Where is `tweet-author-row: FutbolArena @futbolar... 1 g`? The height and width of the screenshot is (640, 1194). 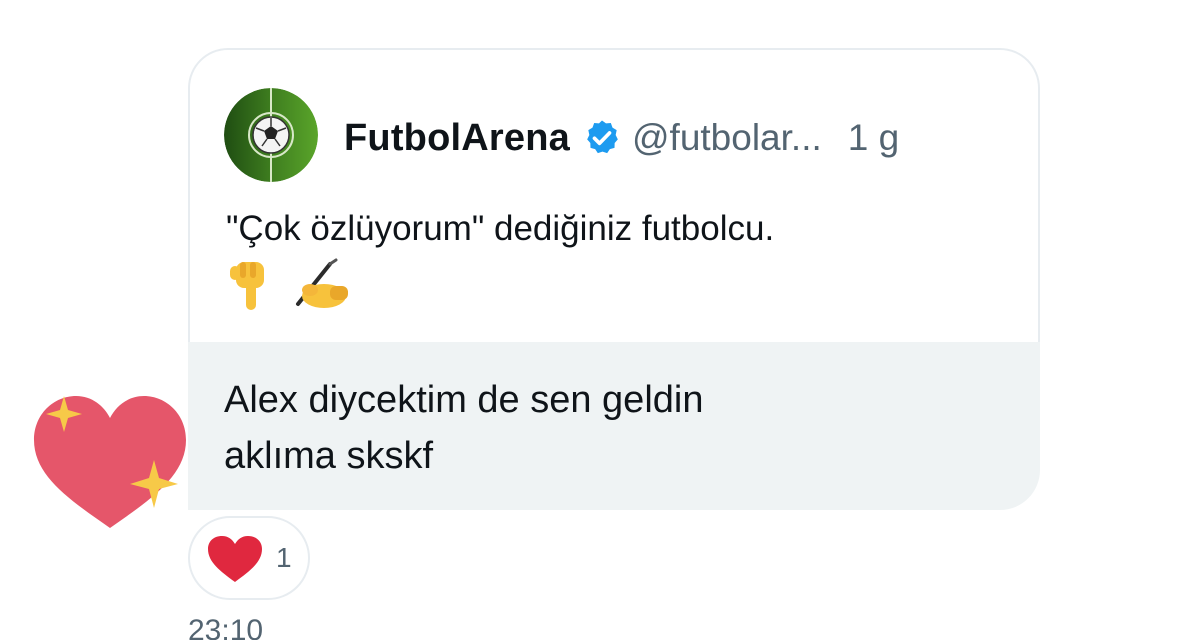 tweet-author-row: FutbolArena @futbolar... 1 g is located at coordinates (621, 138).